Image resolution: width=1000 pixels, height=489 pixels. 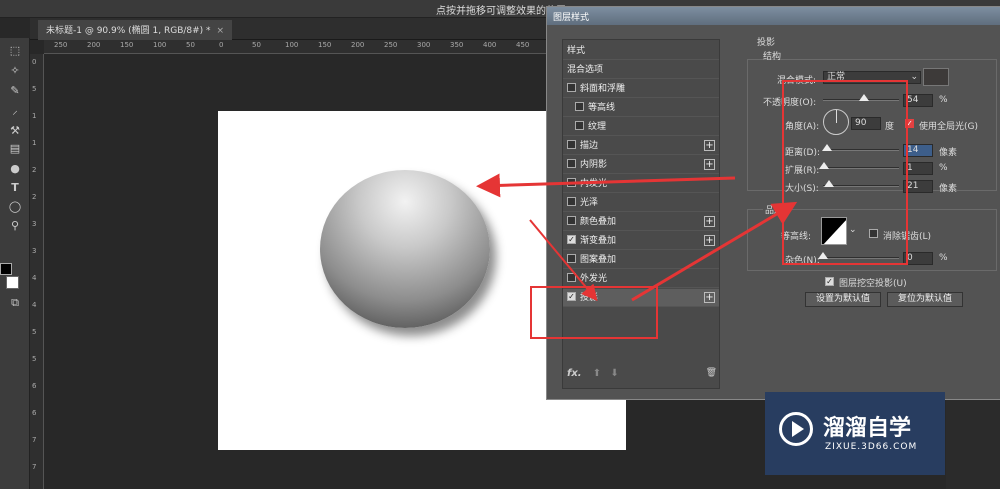 I want to click on watermark-url: ZIXUE.3D66.COM, so click(x=871, y=447).